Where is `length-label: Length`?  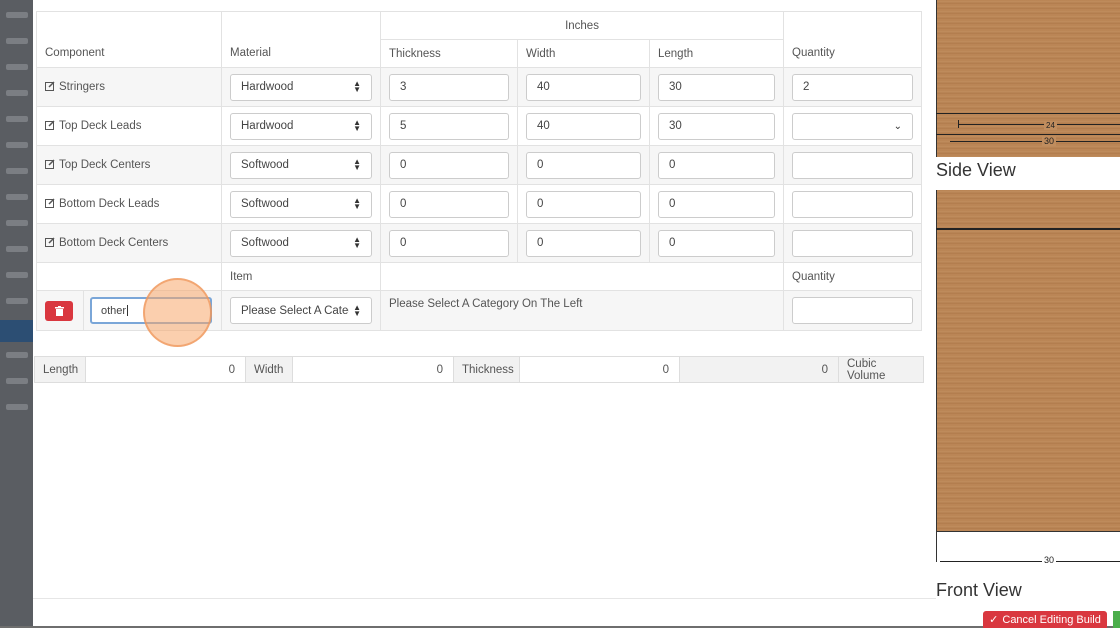 length-label: Length is located at coordinates (60, 369).